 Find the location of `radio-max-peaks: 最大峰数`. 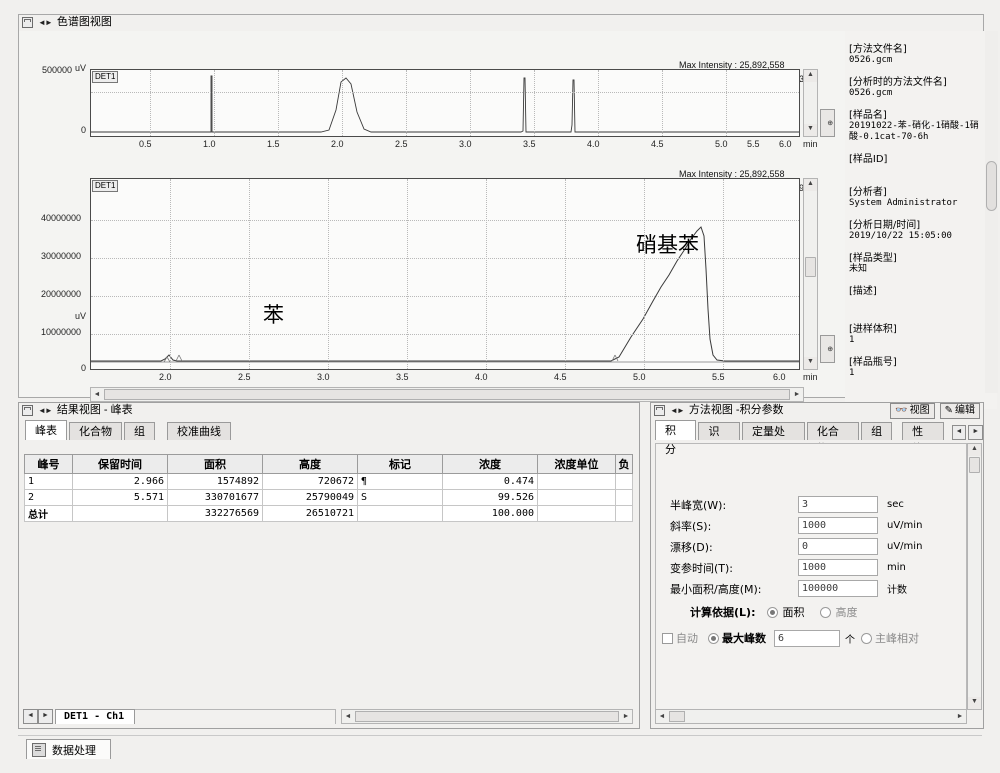

radio-max-peaks: 最大峰数 is located at coordinates (737, 638).